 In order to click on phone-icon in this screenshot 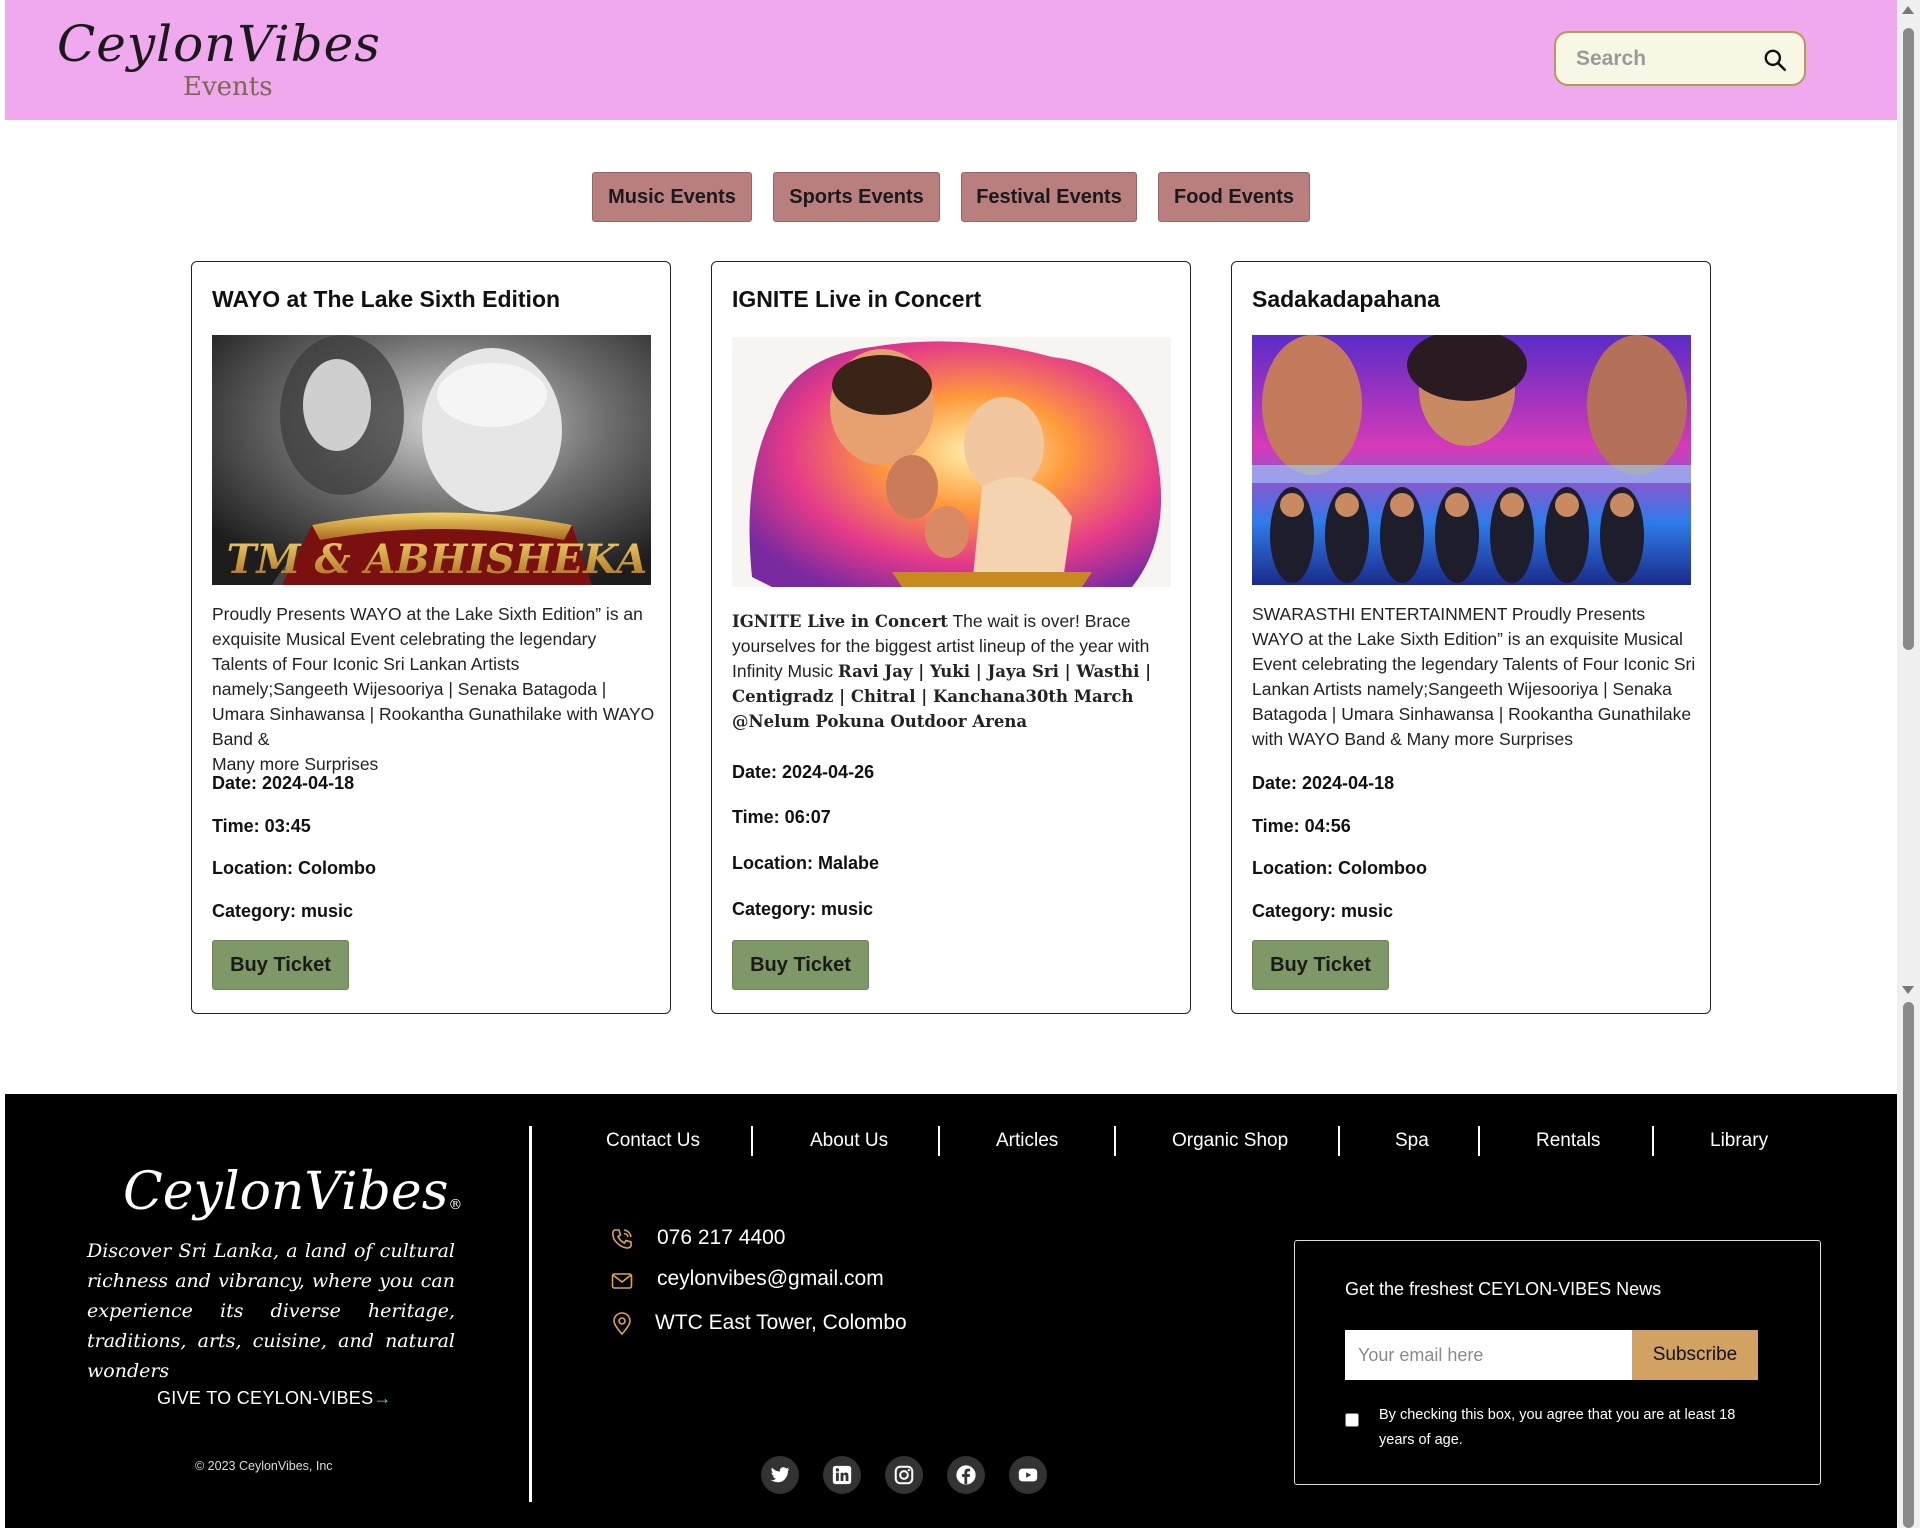, I will do `click(622, 1239)`.